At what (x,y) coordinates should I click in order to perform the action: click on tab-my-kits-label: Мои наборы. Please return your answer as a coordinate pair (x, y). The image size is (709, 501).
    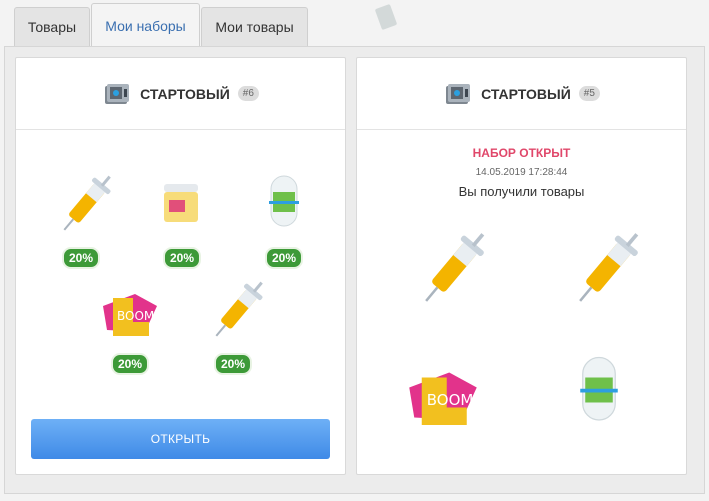
    Looking at the image, I should click on (145, 25).